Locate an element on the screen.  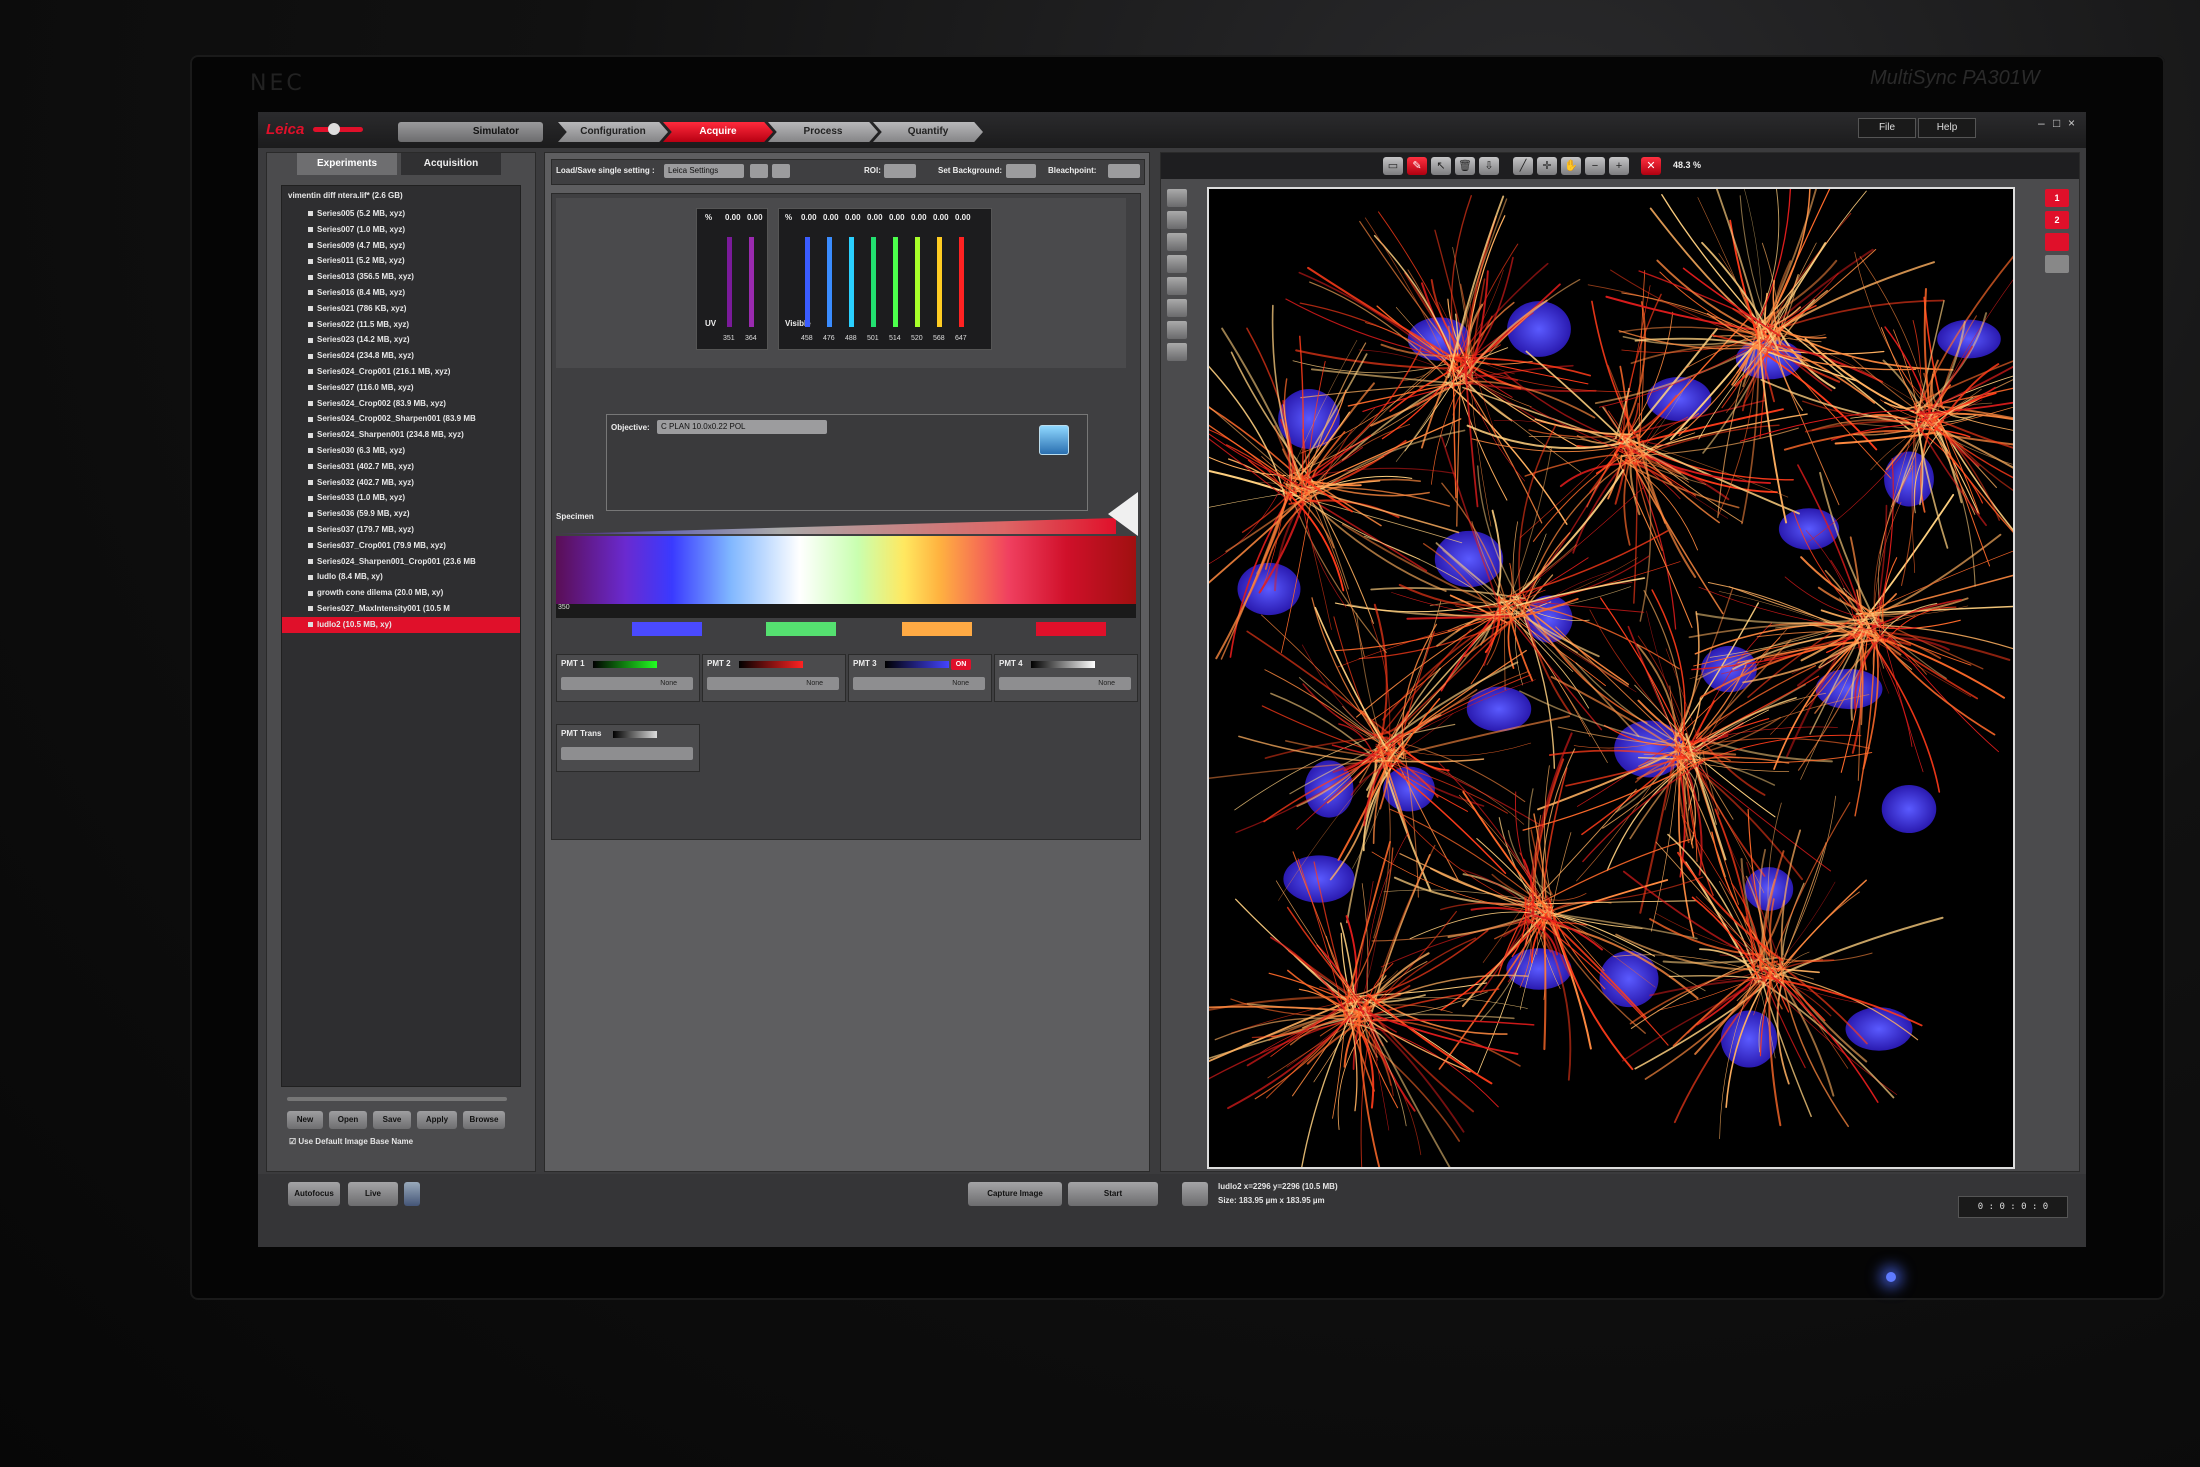
objective-select: C PLAN 10.0x0.22 POL is located at coordinates (742, 427).